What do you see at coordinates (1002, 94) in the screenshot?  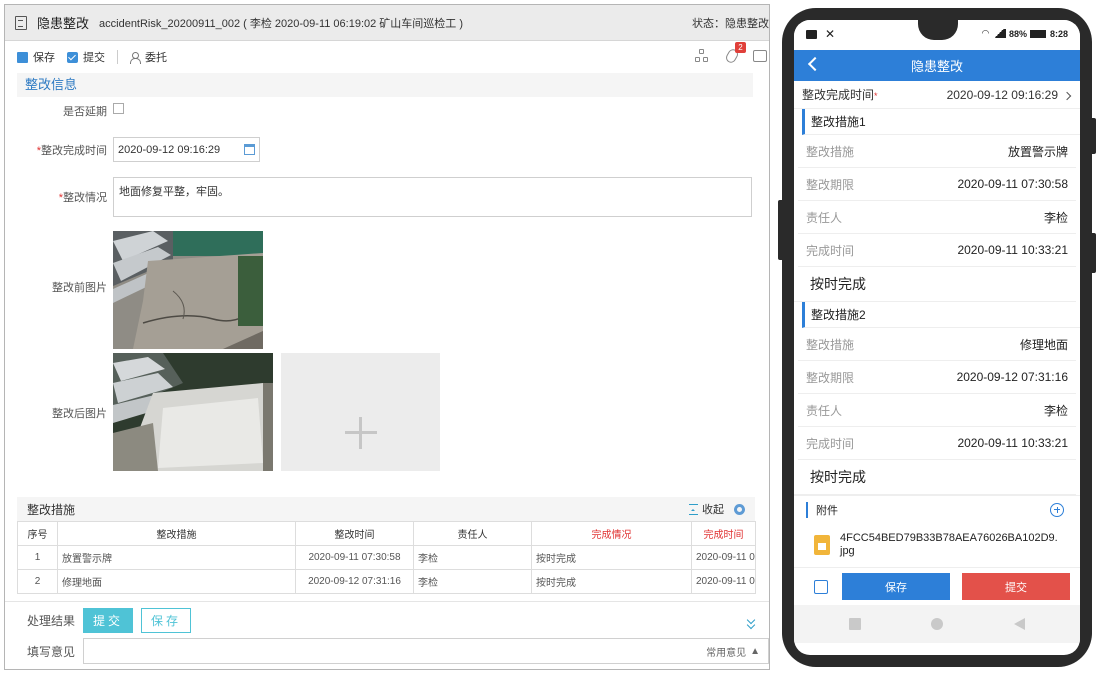 I see `mobile-finish-time-value: 2020-09-12 09:16:29` at bounding box center [1002, 94].